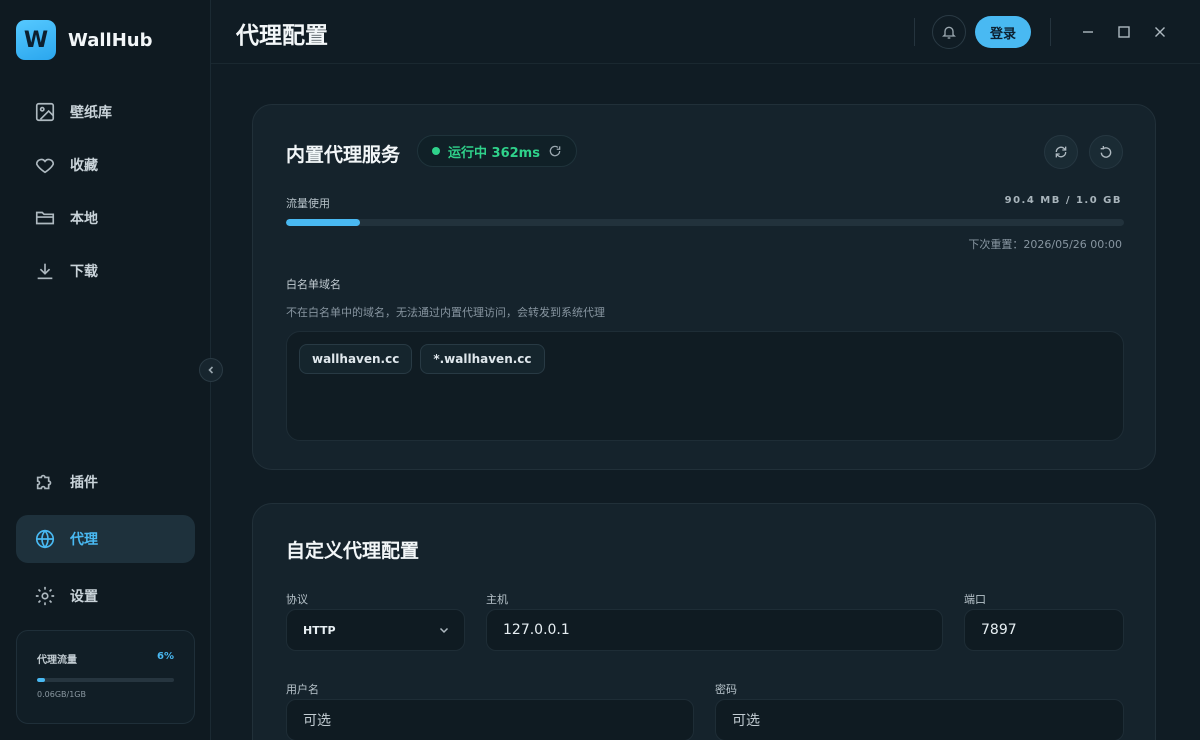  Describe the element at coordinates (41, 680) in the screenshot. I see `traffic-progress-fill` at that location.